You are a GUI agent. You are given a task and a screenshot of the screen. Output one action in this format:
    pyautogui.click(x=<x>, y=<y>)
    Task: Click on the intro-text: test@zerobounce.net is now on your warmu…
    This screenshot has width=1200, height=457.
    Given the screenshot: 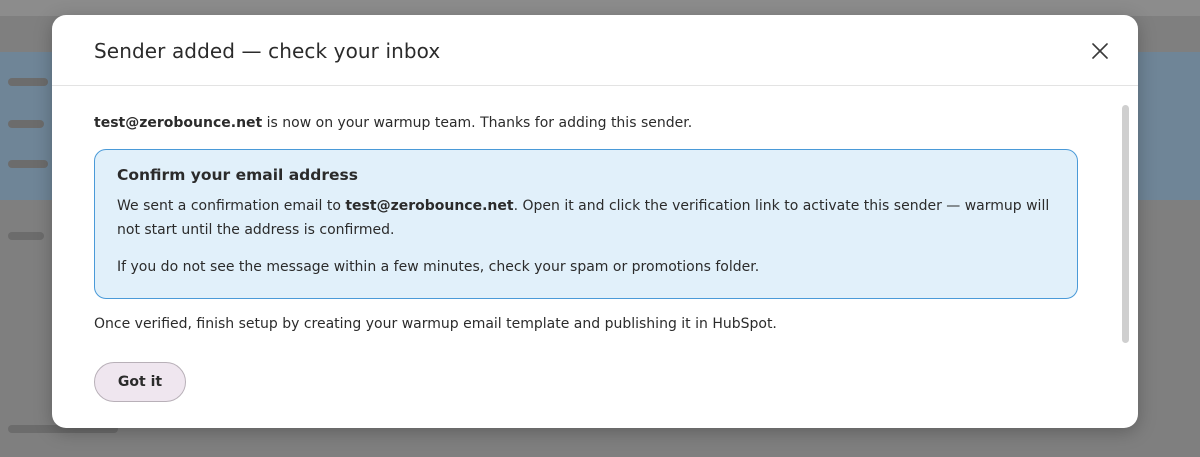 What is the action you would take?
    pyautogui.click(x=393, y=123)
    